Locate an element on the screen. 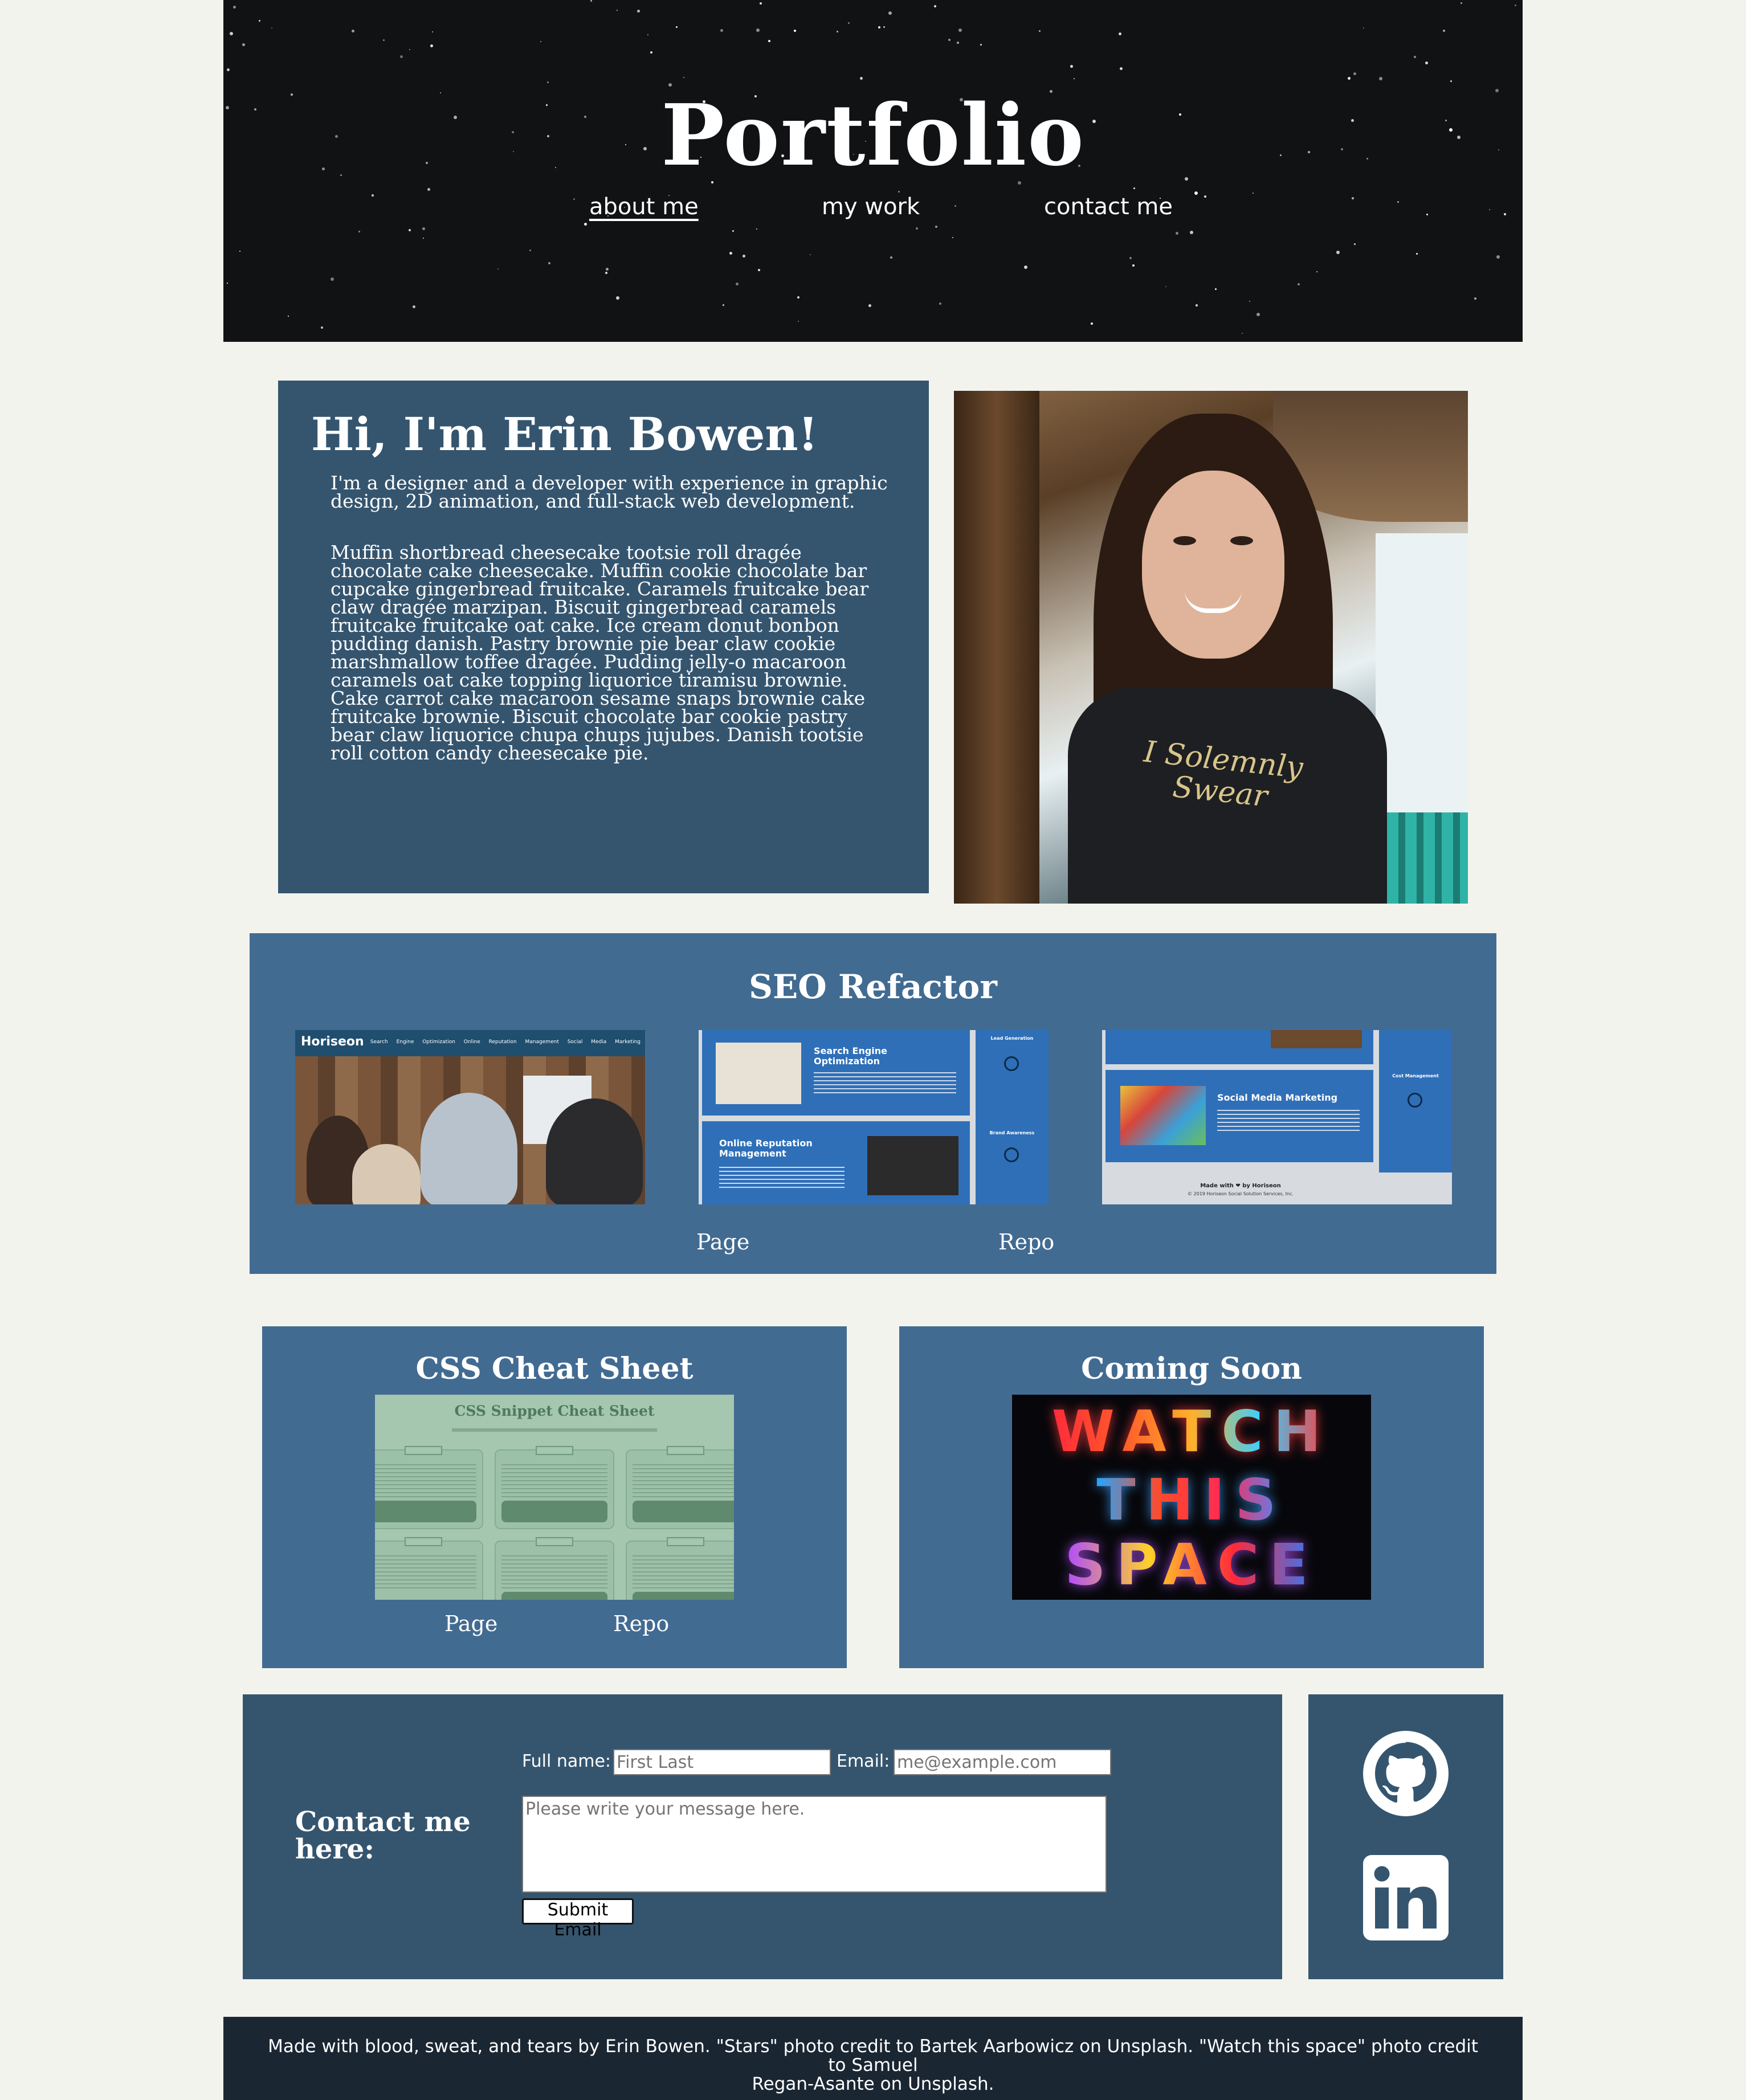 The width and height of the screenshot is (1746, 2100). project-title: SEO Refactor is located at coordinates (873, 986).